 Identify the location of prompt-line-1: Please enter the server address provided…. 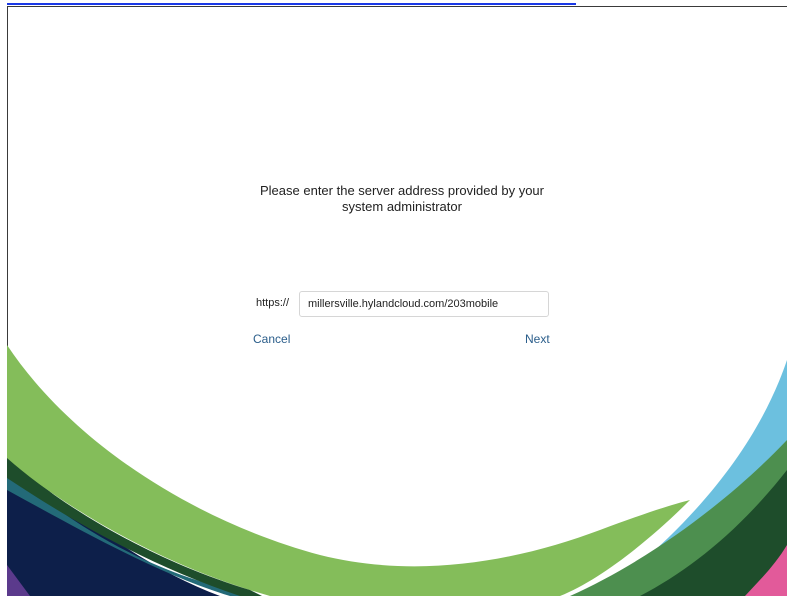
(402, 190).